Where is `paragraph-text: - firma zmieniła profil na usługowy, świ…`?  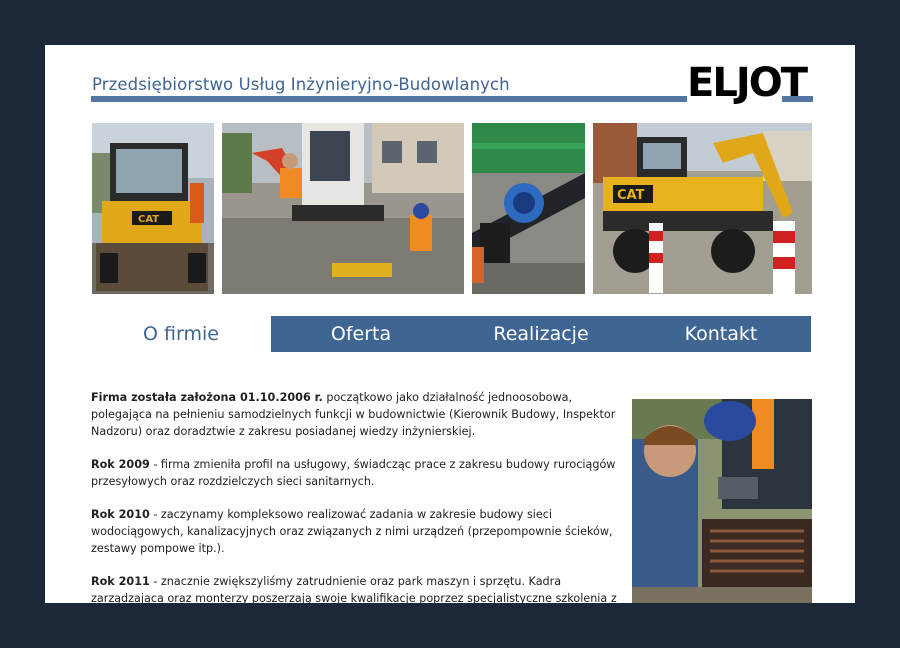 paragraph-text: - firma zmieniła profil na usługowy, świ… is located at coordinates (353, 473).